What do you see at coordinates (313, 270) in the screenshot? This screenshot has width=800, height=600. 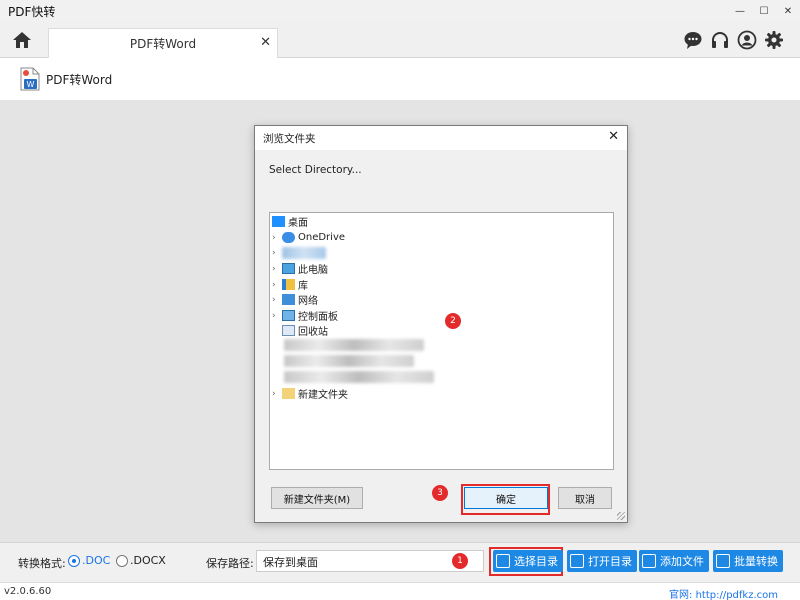 I see `tree-item-label: 此电脑` at bounding box center [313, 270].